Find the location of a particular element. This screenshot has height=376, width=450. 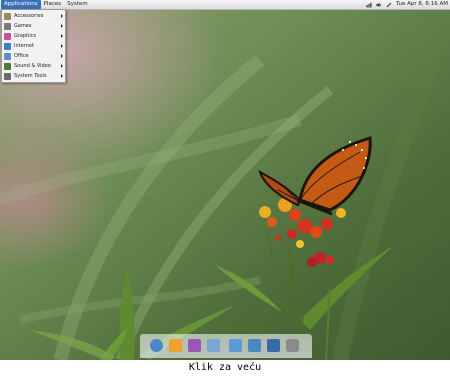

menu-system: System is located at coordinates (77, 4).